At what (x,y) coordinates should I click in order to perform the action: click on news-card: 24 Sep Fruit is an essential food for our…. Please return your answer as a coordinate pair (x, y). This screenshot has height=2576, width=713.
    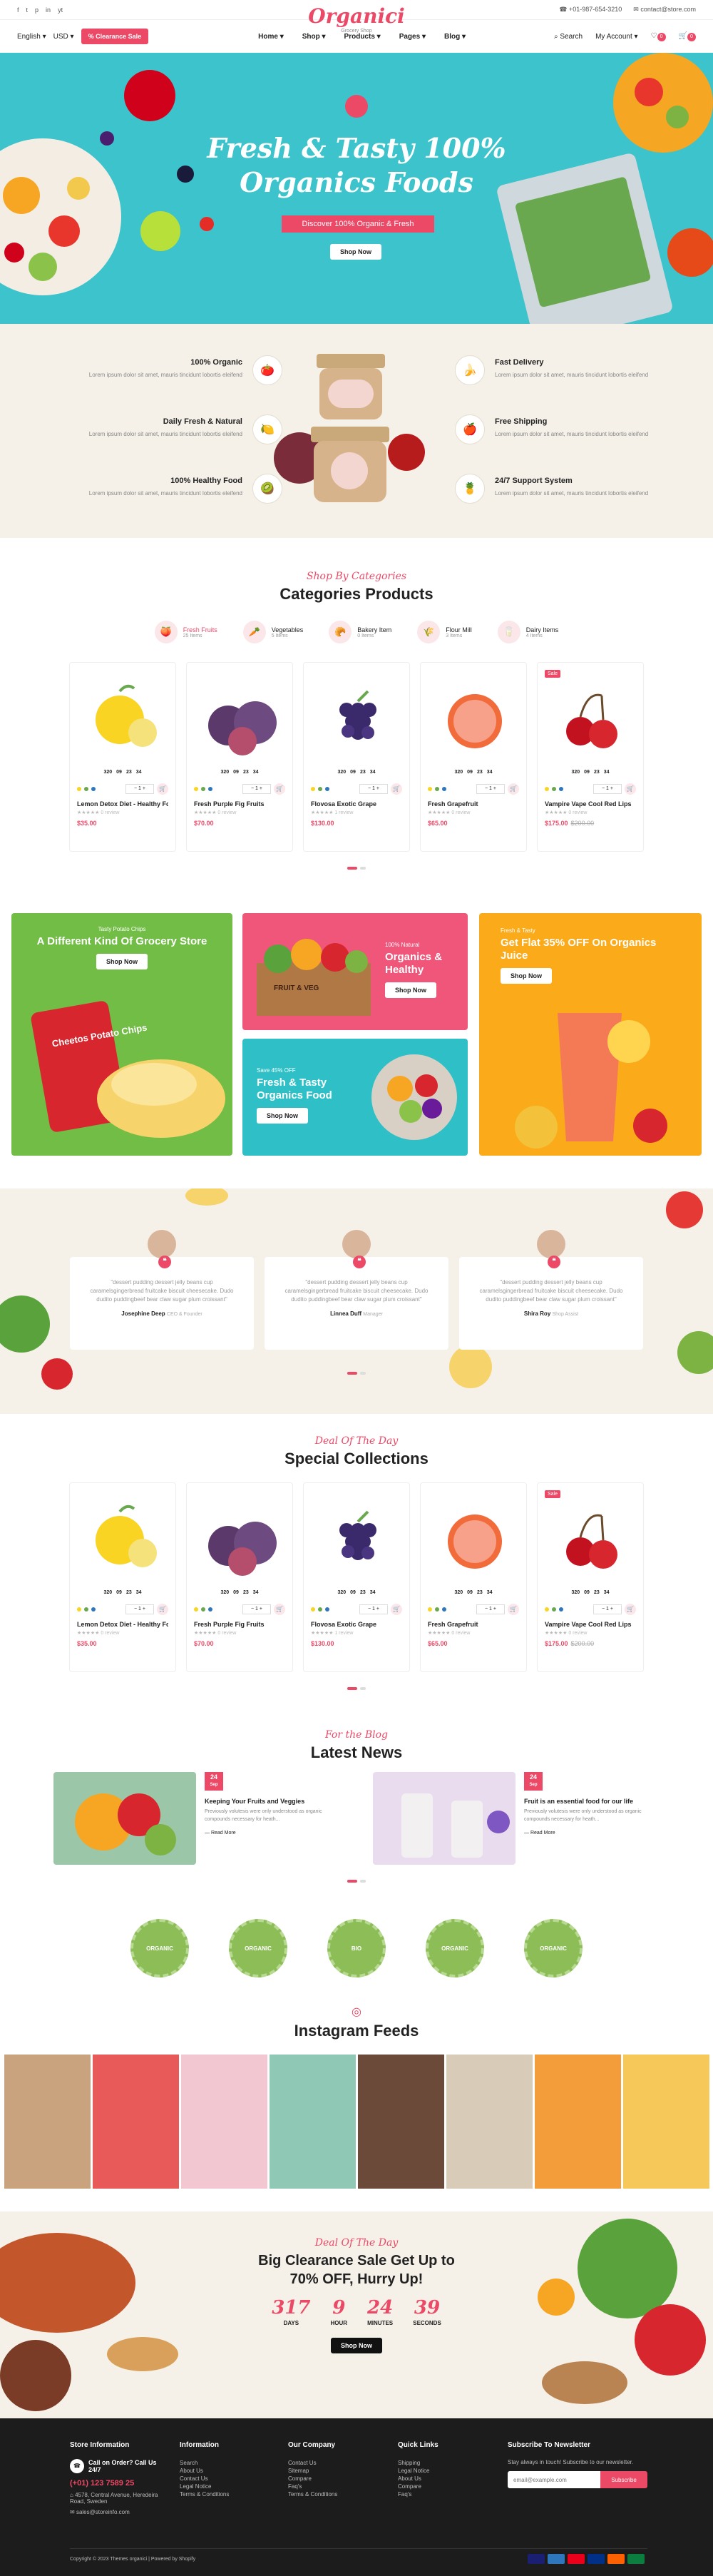
    Looking at the image, I should click on (516, 1818).